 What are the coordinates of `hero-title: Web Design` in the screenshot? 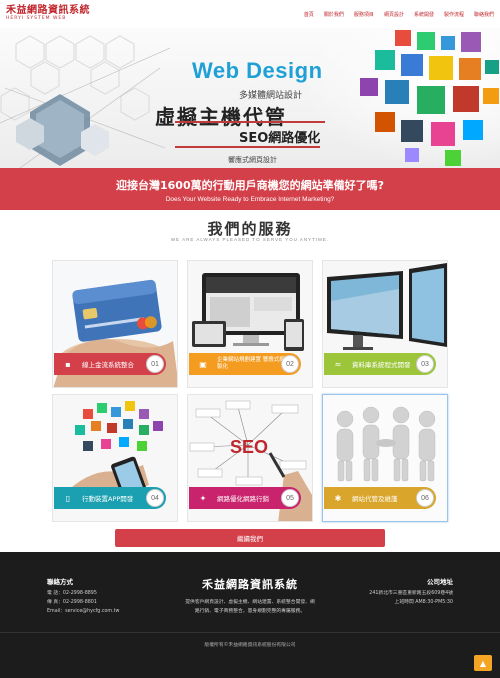 It's located at (257, 70).